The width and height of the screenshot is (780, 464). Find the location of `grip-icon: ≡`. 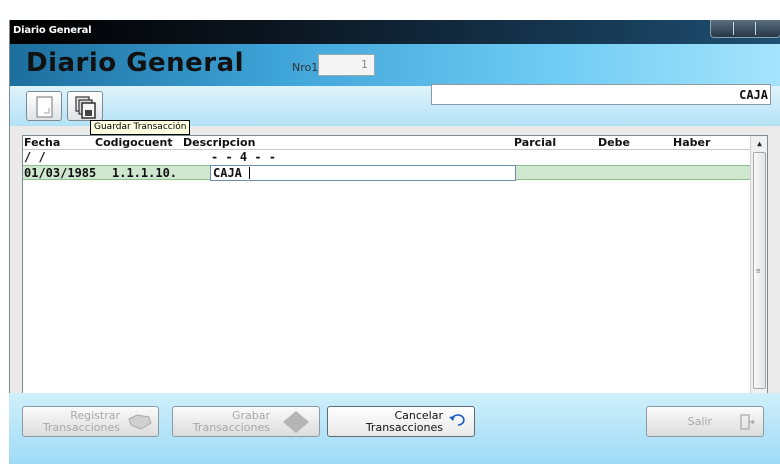

grip-icon: ≡ is located at coordinates (758, 271).